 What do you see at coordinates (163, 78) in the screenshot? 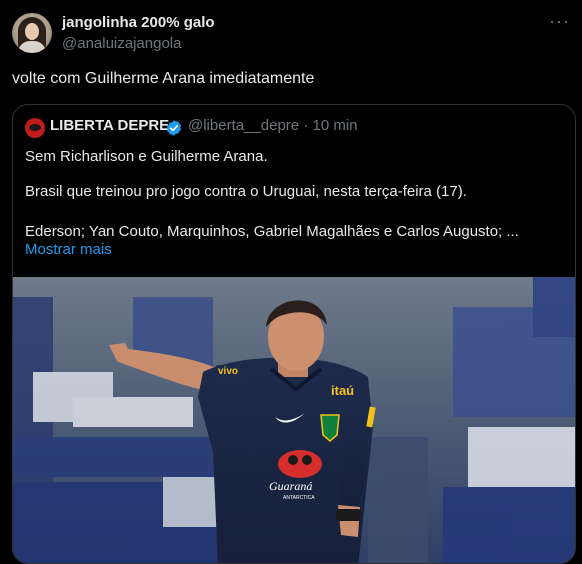
I see `post-text: volte com Guilherme Arana imediatamente` at bounding box center [163, 78].